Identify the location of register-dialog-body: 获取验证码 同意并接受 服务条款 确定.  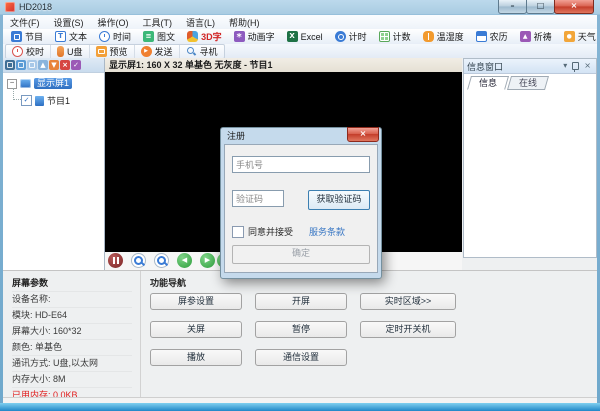
(301, 208).